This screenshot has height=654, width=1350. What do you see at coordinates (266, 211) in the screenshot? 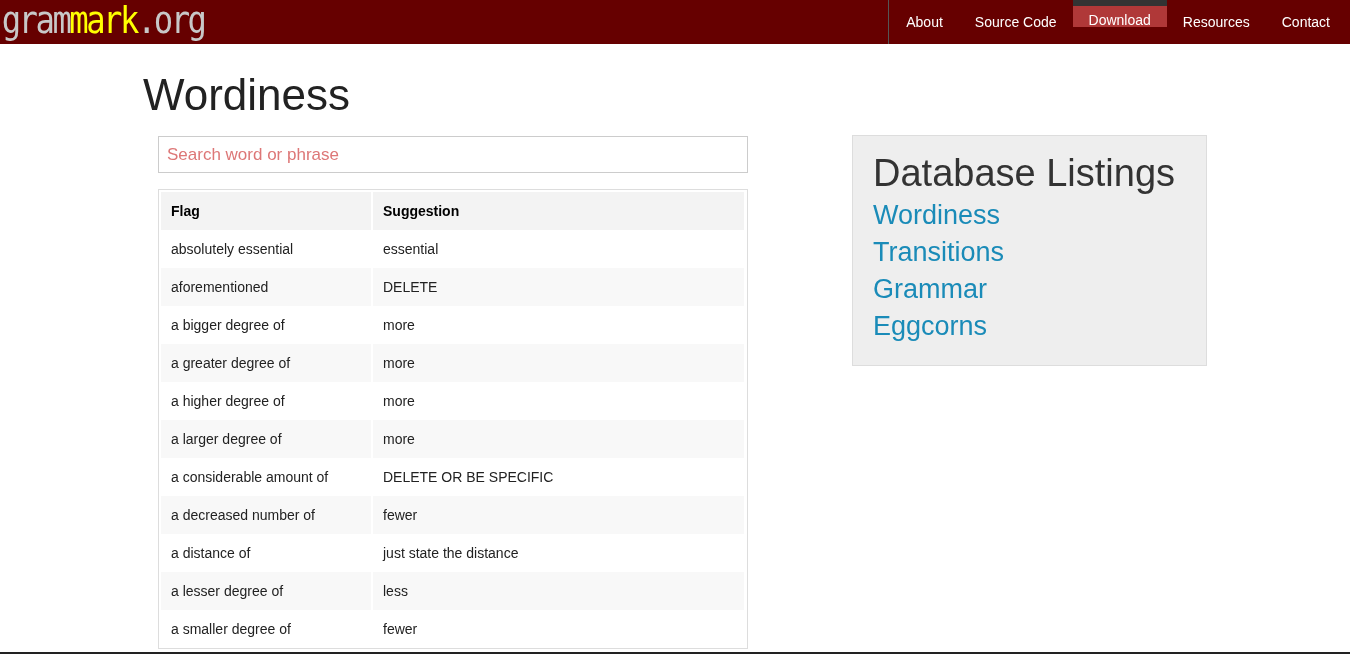
I see `column-header: Flag` at bounding box center [266, 211].